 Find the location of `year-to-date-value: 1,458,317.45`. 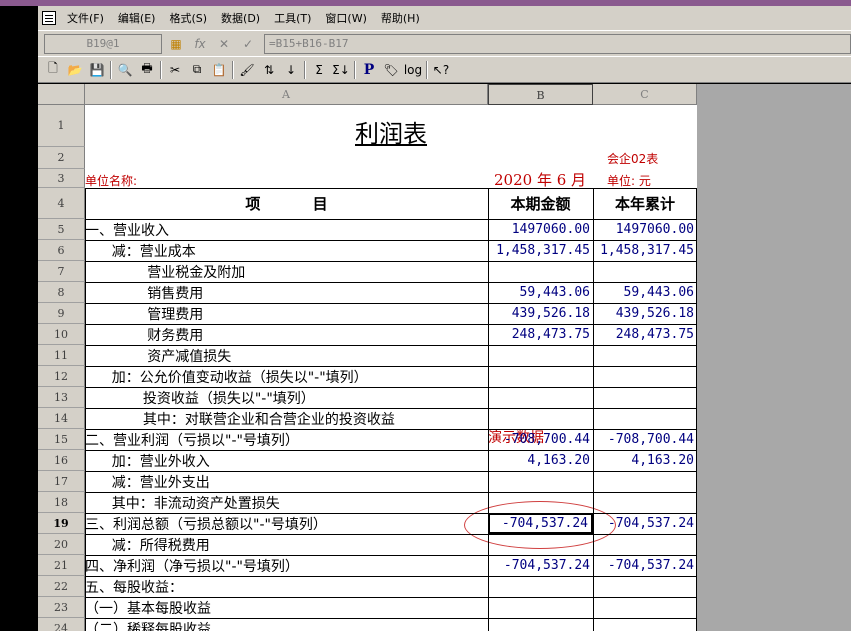

year-to-date-value: 1,458,317.45 is located at coordinates (645, 250).